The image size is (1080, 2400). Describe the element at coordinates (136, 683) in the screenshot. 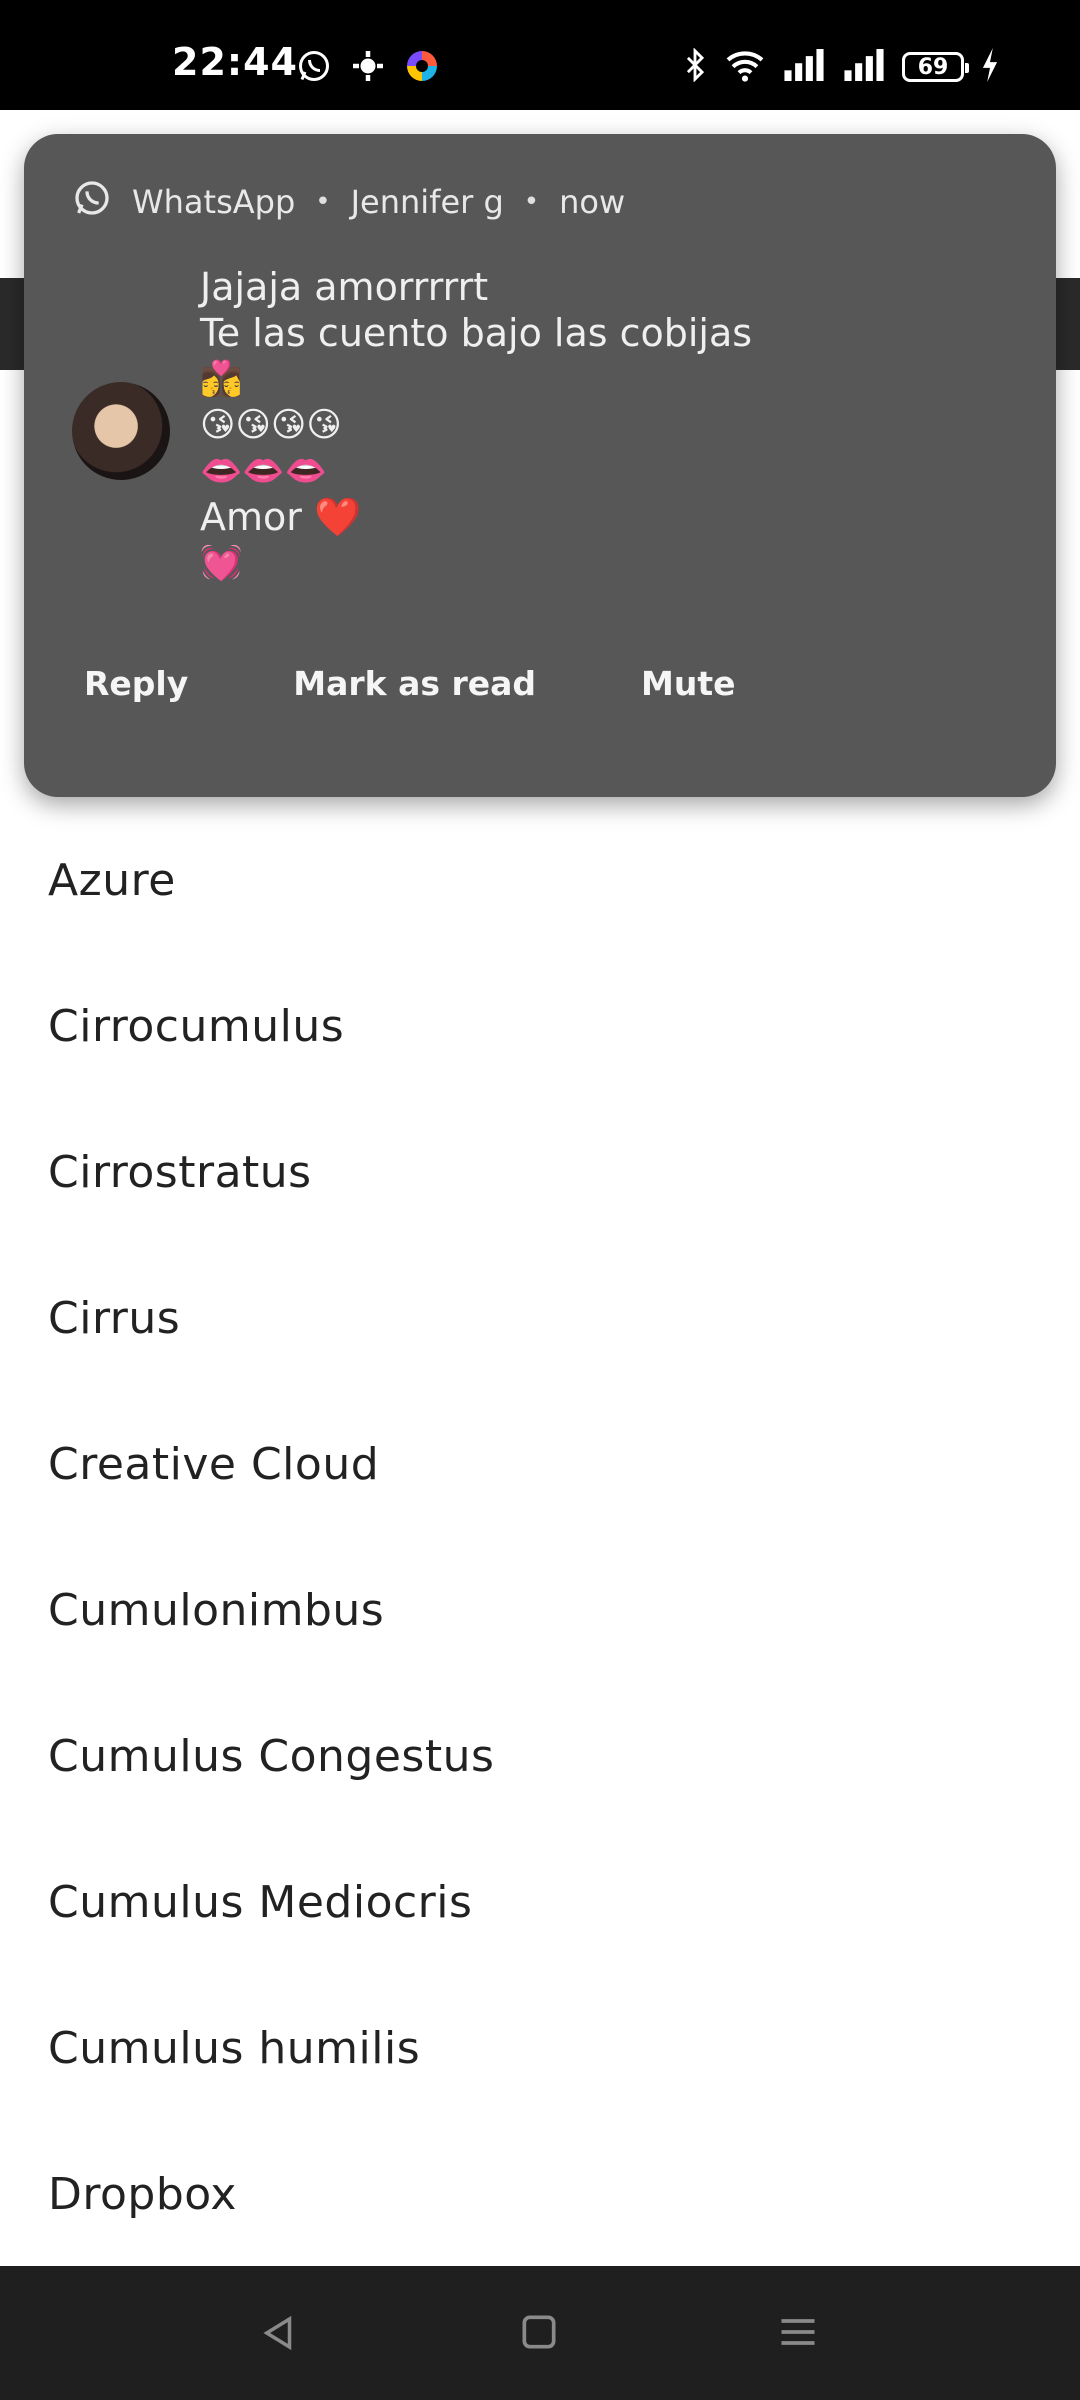

I see `reply-button: Reply` at that location.